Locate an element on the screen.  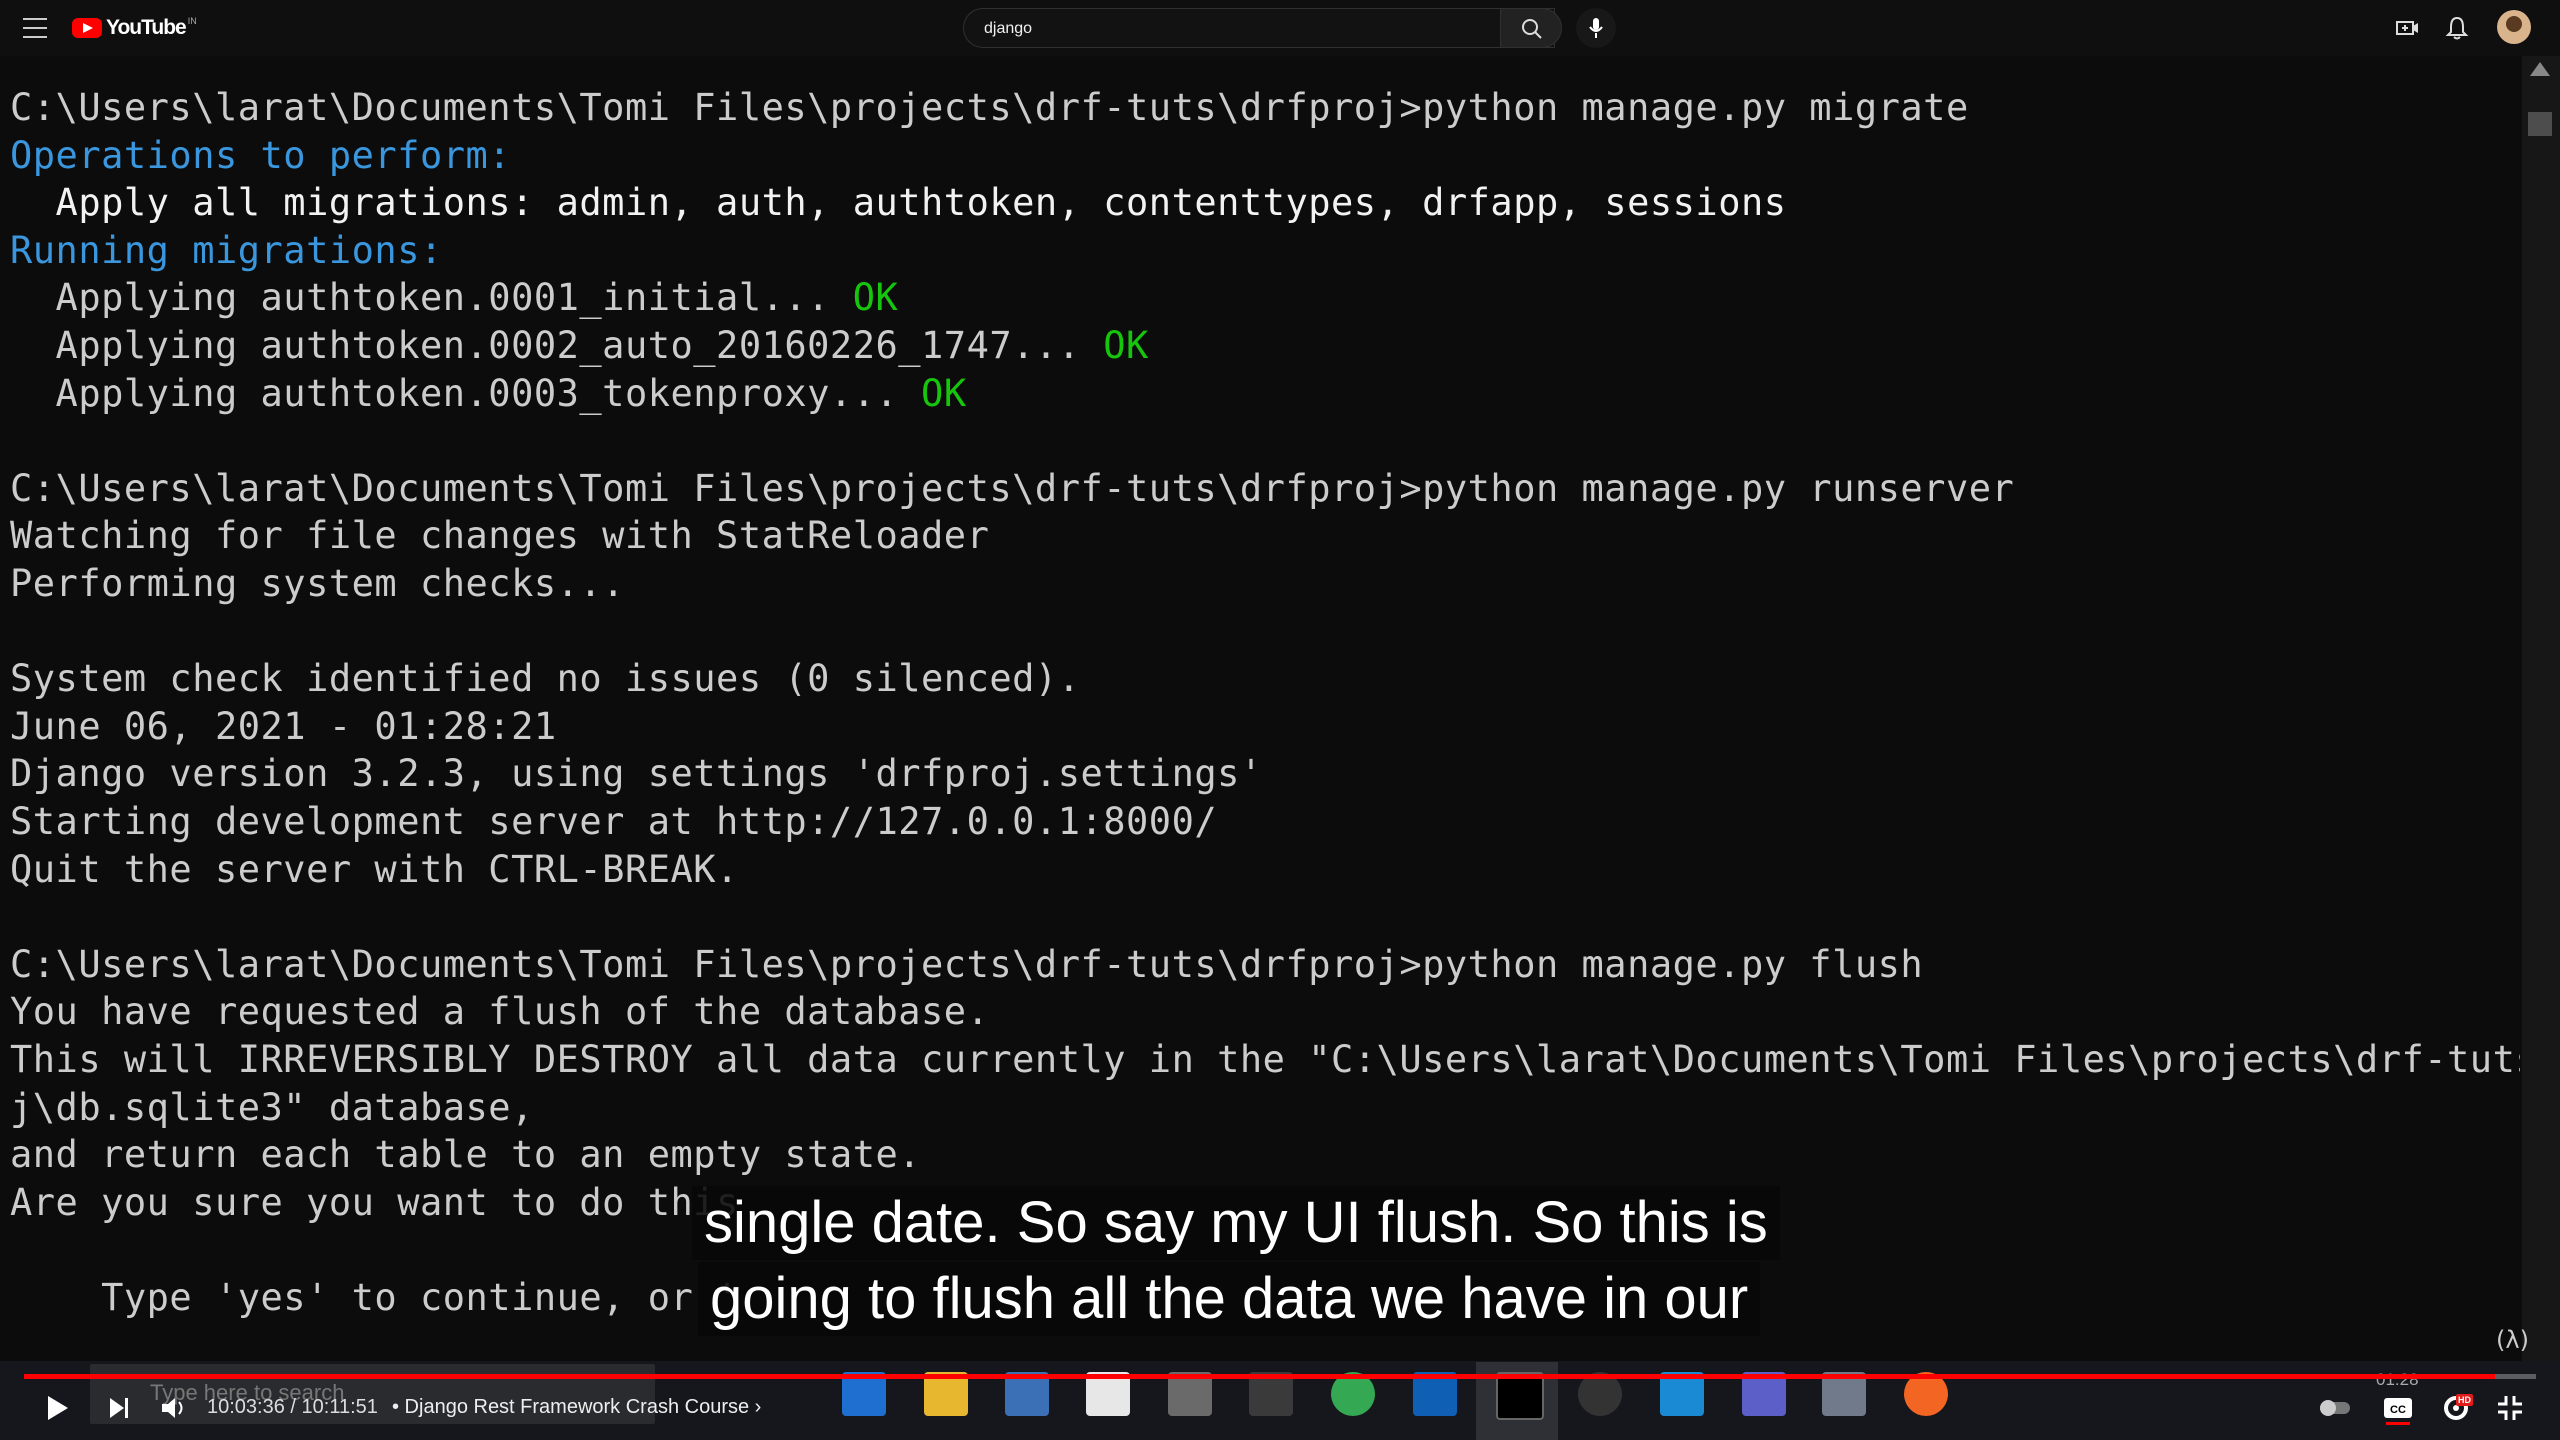
terminal-scrollbar is located at coordinates (2541, 708).